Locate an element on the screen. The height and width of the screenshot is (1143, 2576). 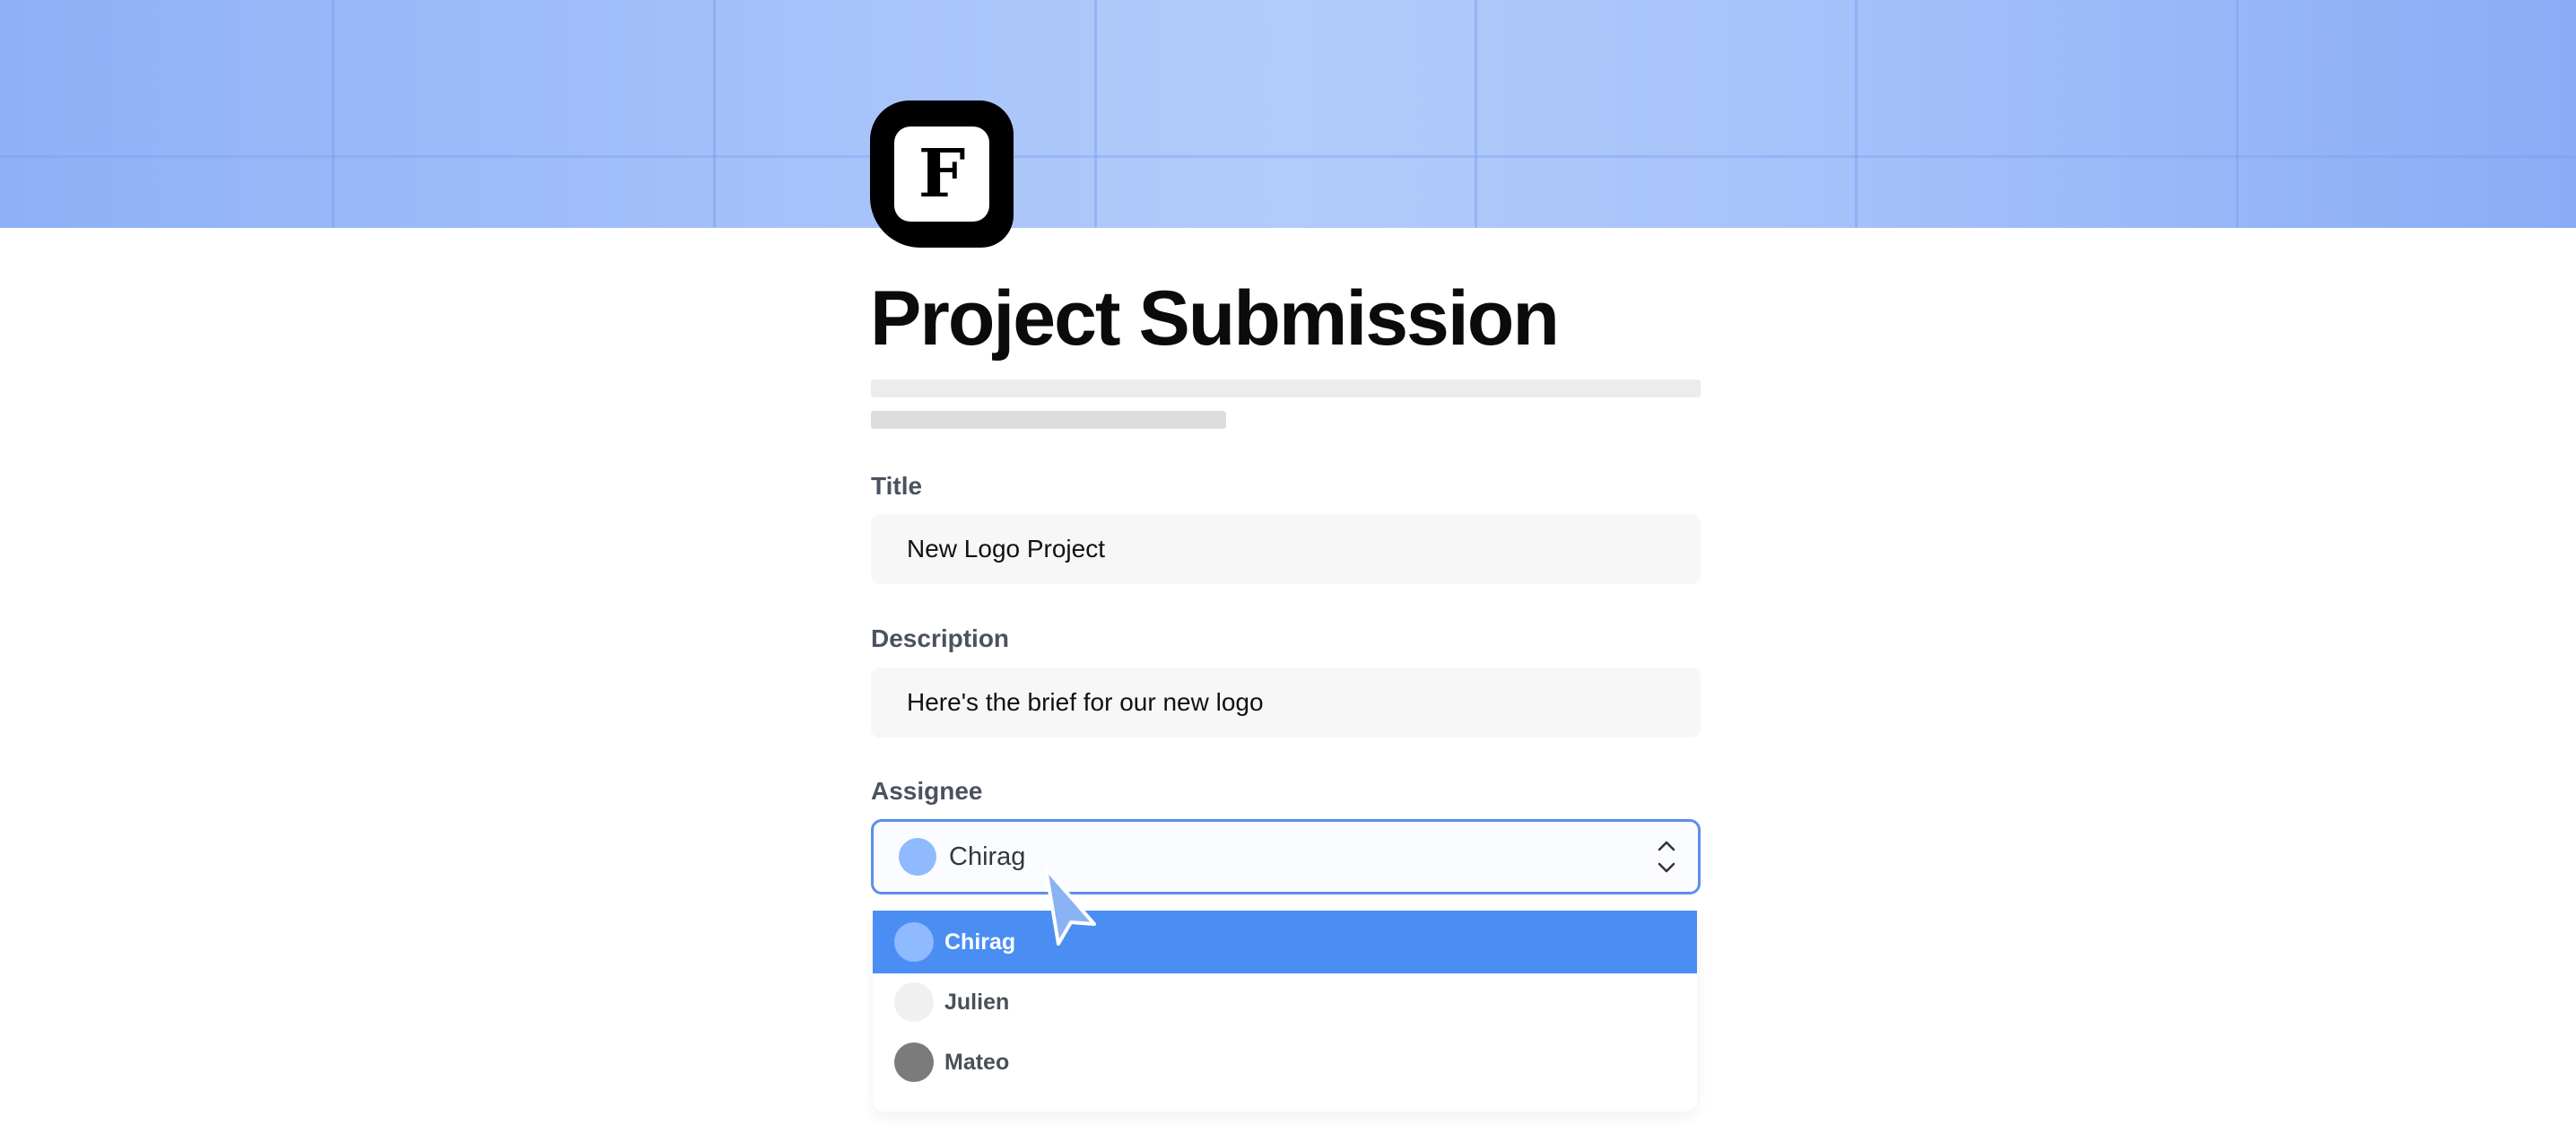
assignee-label: Assignee is located at coordinates (927, 791).